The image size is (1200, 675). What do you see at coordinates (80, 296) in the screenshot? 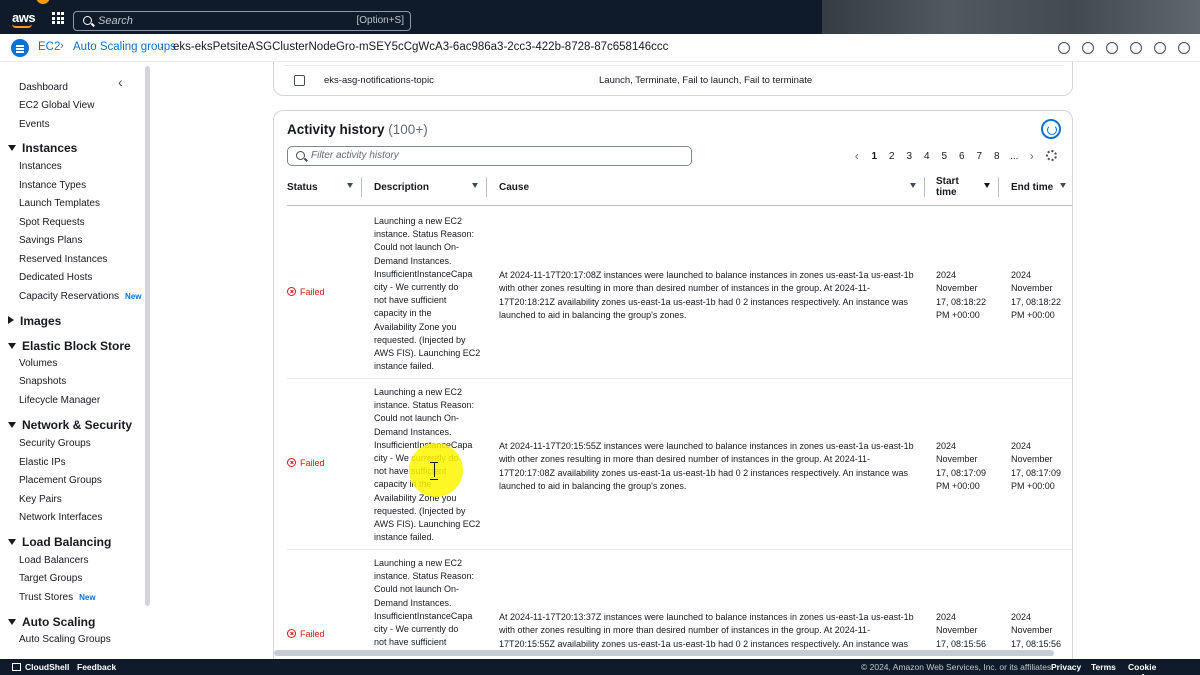
I see `sidebar-item-capacity-reservations: Capacity Reservations New` at bounding box center [80, 296].